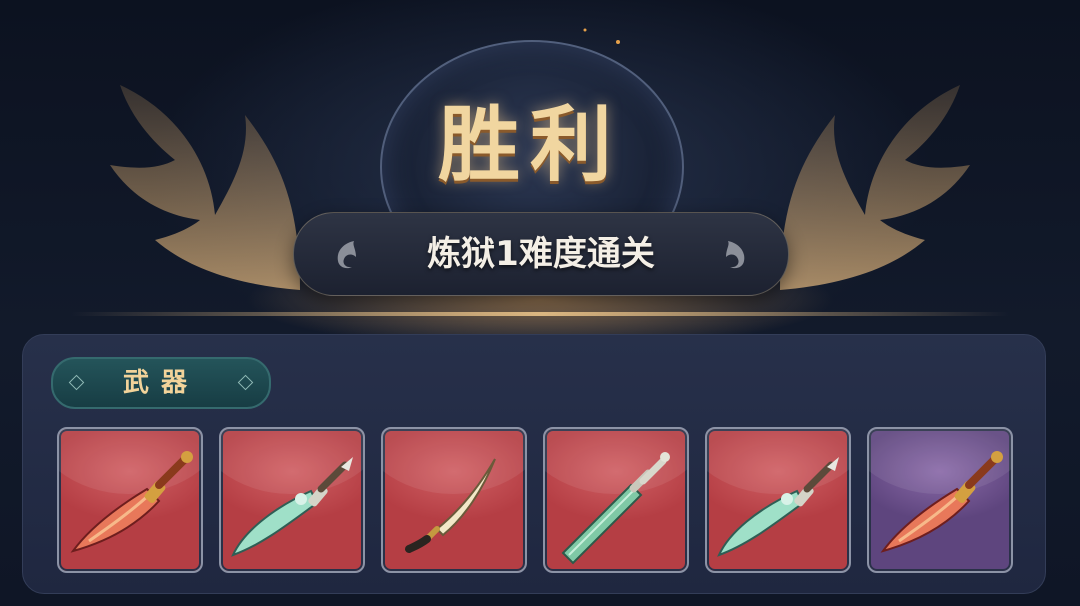 The image size is (1080, 606). What do you see at coordinates (529, 145) in the screenshot?
I see `victory-title: 胜利` at bounding box center [529, 145].